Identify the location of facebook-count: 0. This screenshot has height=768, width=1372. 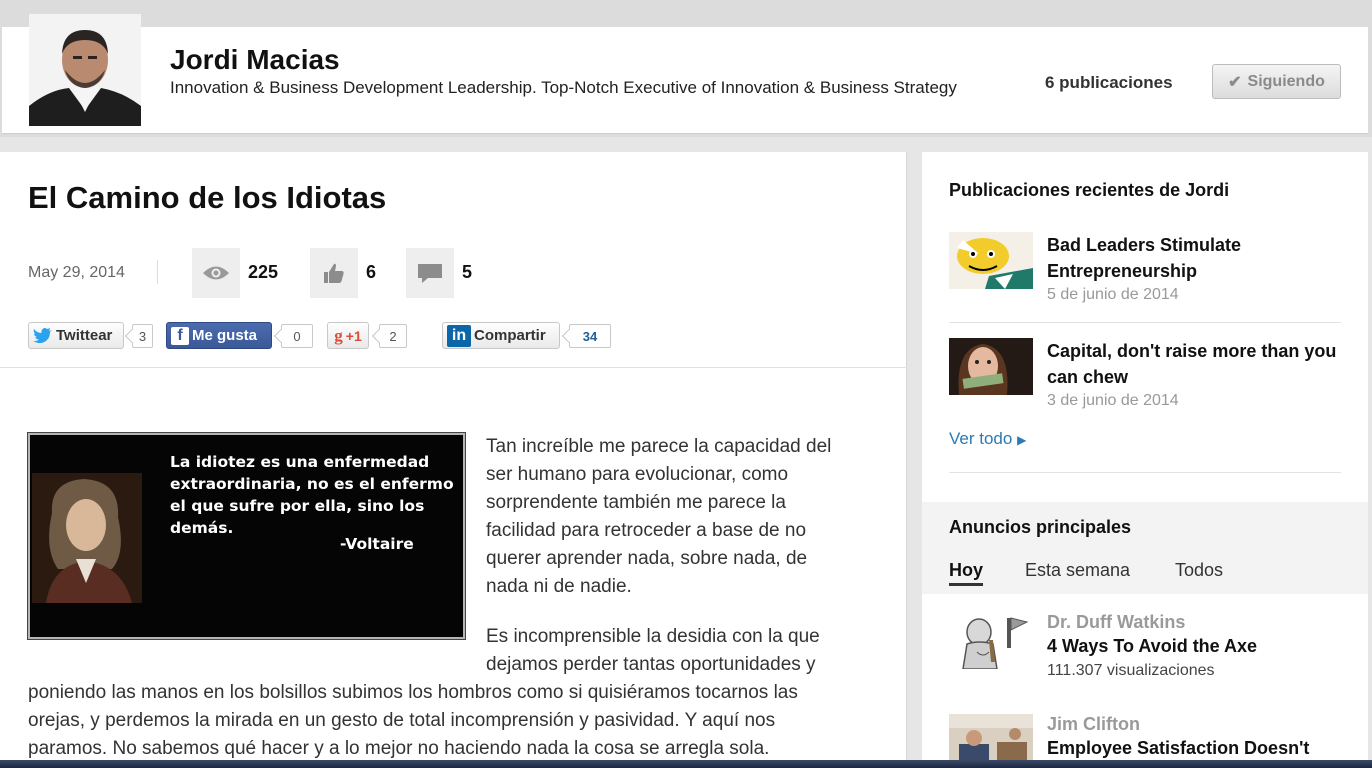
(297, 336).